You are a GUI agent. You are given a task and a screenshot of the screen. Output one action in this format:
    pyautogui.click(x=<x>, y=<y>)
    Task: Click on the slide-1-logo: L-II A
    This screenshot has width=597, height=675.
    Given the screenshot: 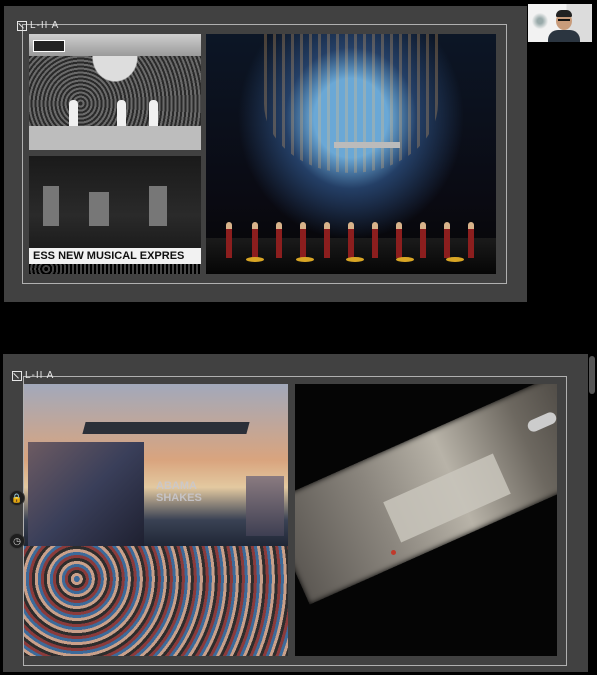 What is the action you would take?
    pyautogui.click(x=38, y=25)
    